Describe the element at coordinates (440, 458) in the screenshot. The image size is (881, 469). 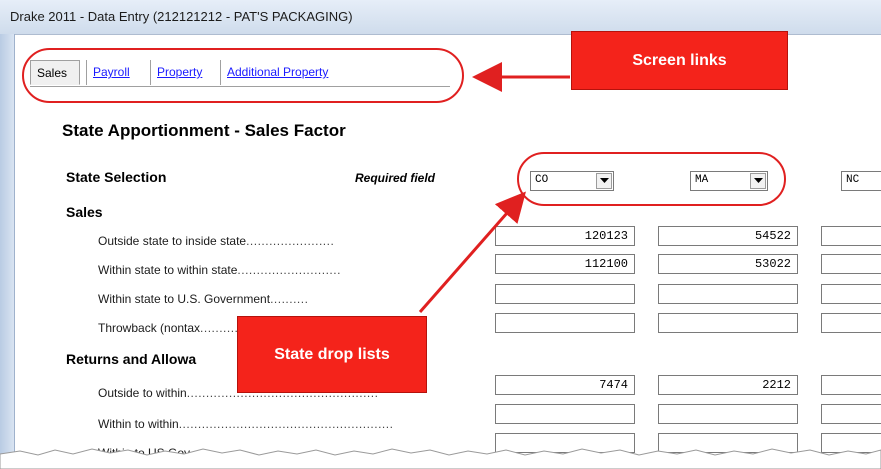
I see `torn-edge` at that location.